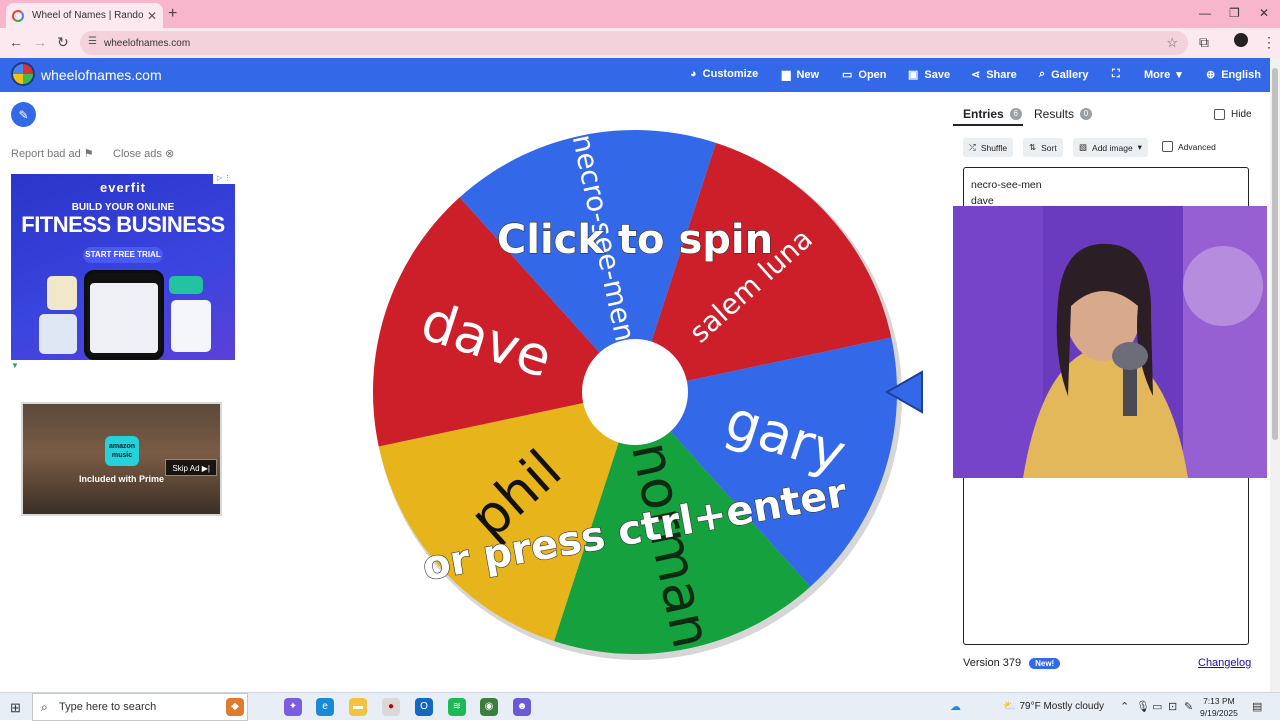 The width and height of the screenshot is (1280, 721). I want to click on site-info-icon: ☰, so click(92, 41).